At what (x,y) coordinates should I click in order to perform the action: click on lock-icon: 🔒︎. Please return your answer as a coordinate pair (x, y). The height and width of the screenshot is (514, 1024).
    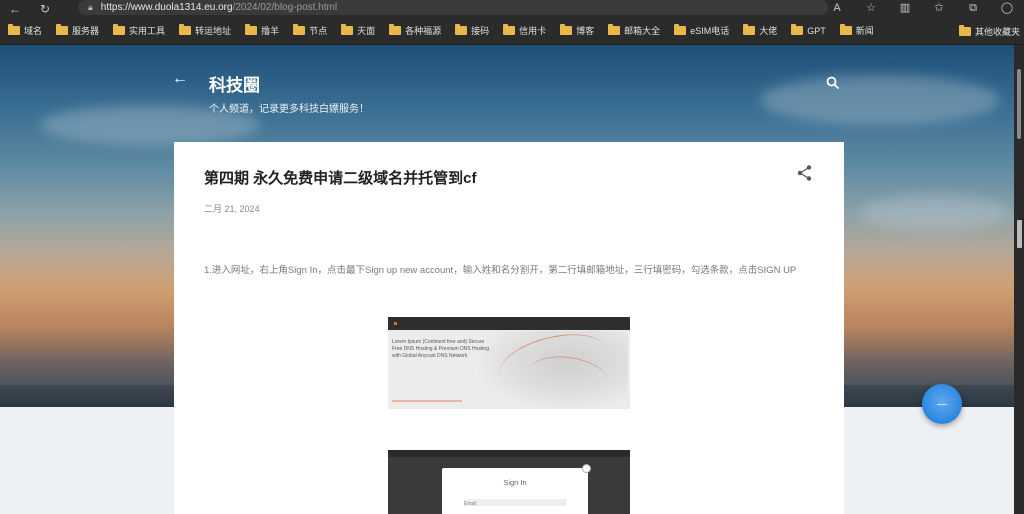
    Looking at the image, I should click on (90, 7).